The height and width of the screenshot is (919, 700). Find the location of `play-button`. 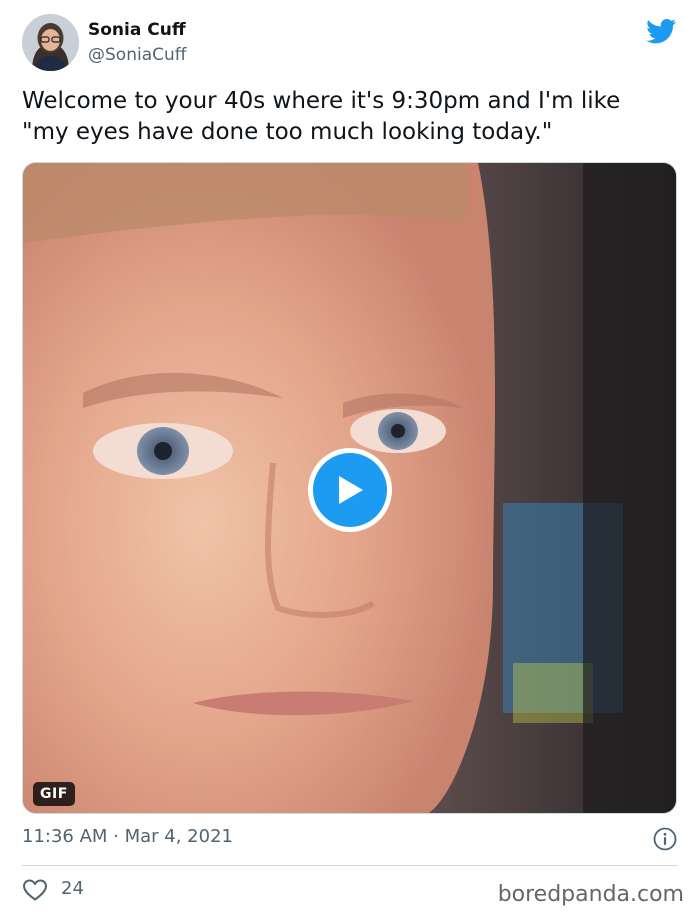

play-button is located at coordinates (350, 490).